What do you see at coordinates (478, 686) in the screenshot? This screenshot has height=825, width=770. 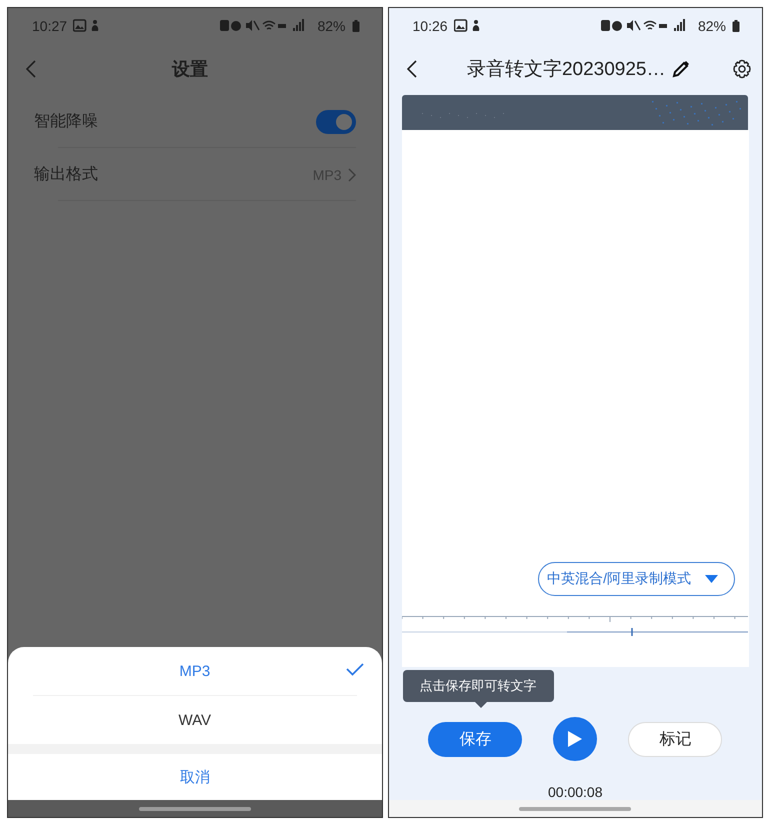 I see `hint-tooltip: 点击保存即可转文字` at bounding box center [478, 686].